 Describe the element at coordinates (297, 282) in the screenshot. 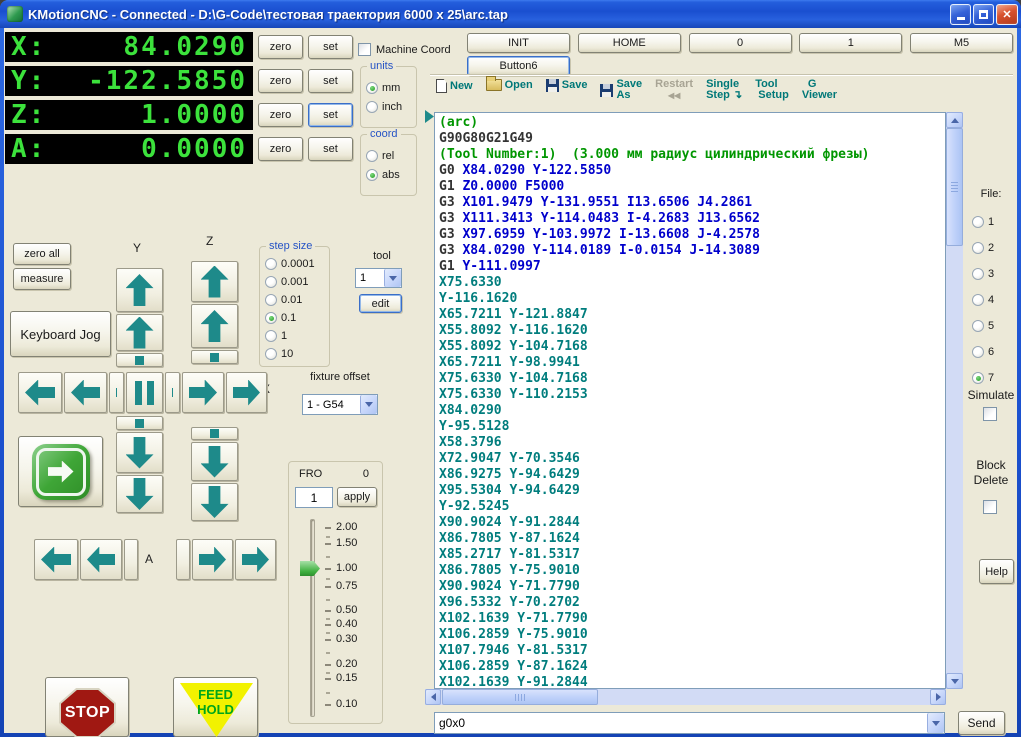

I see `radio-step-0.001: 0.001` at that location.